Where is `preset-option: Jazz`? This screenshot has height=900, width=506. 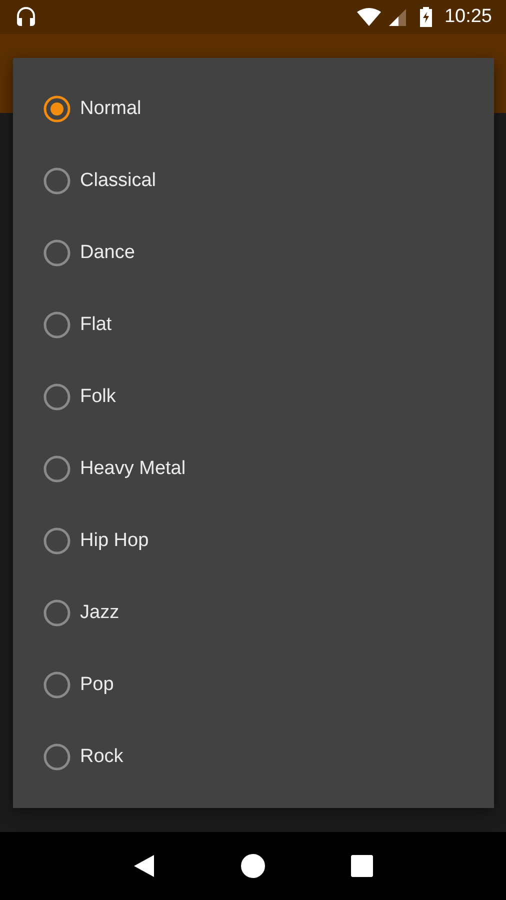
preset-option: Jazz is located at coordinates (253, 613).